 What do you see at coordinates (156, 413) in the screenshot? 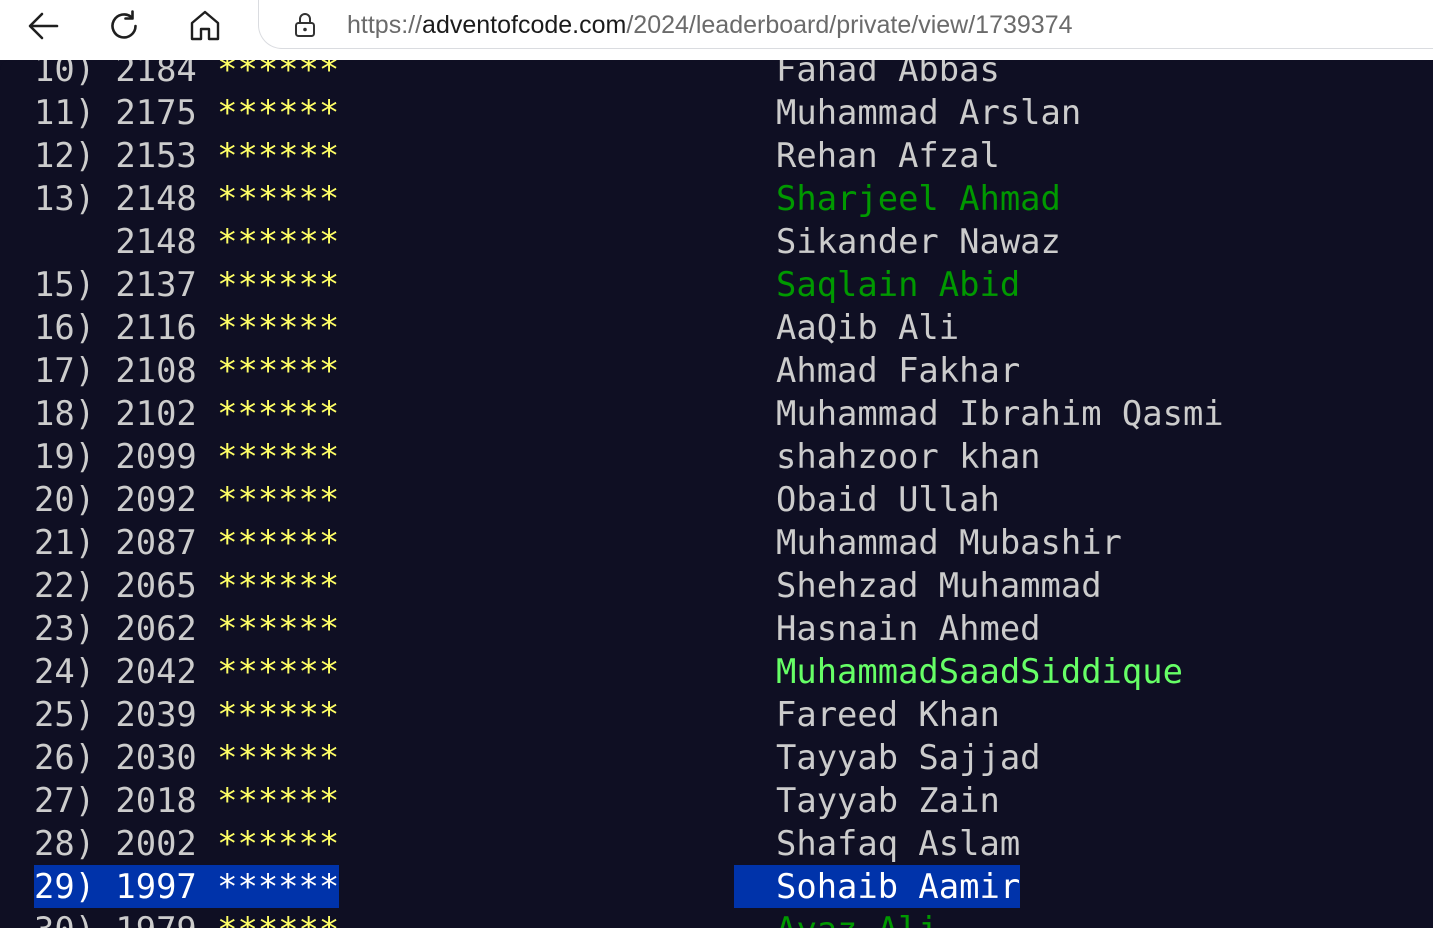
I see `score-value: 2102` at bounding box center [156, 413].